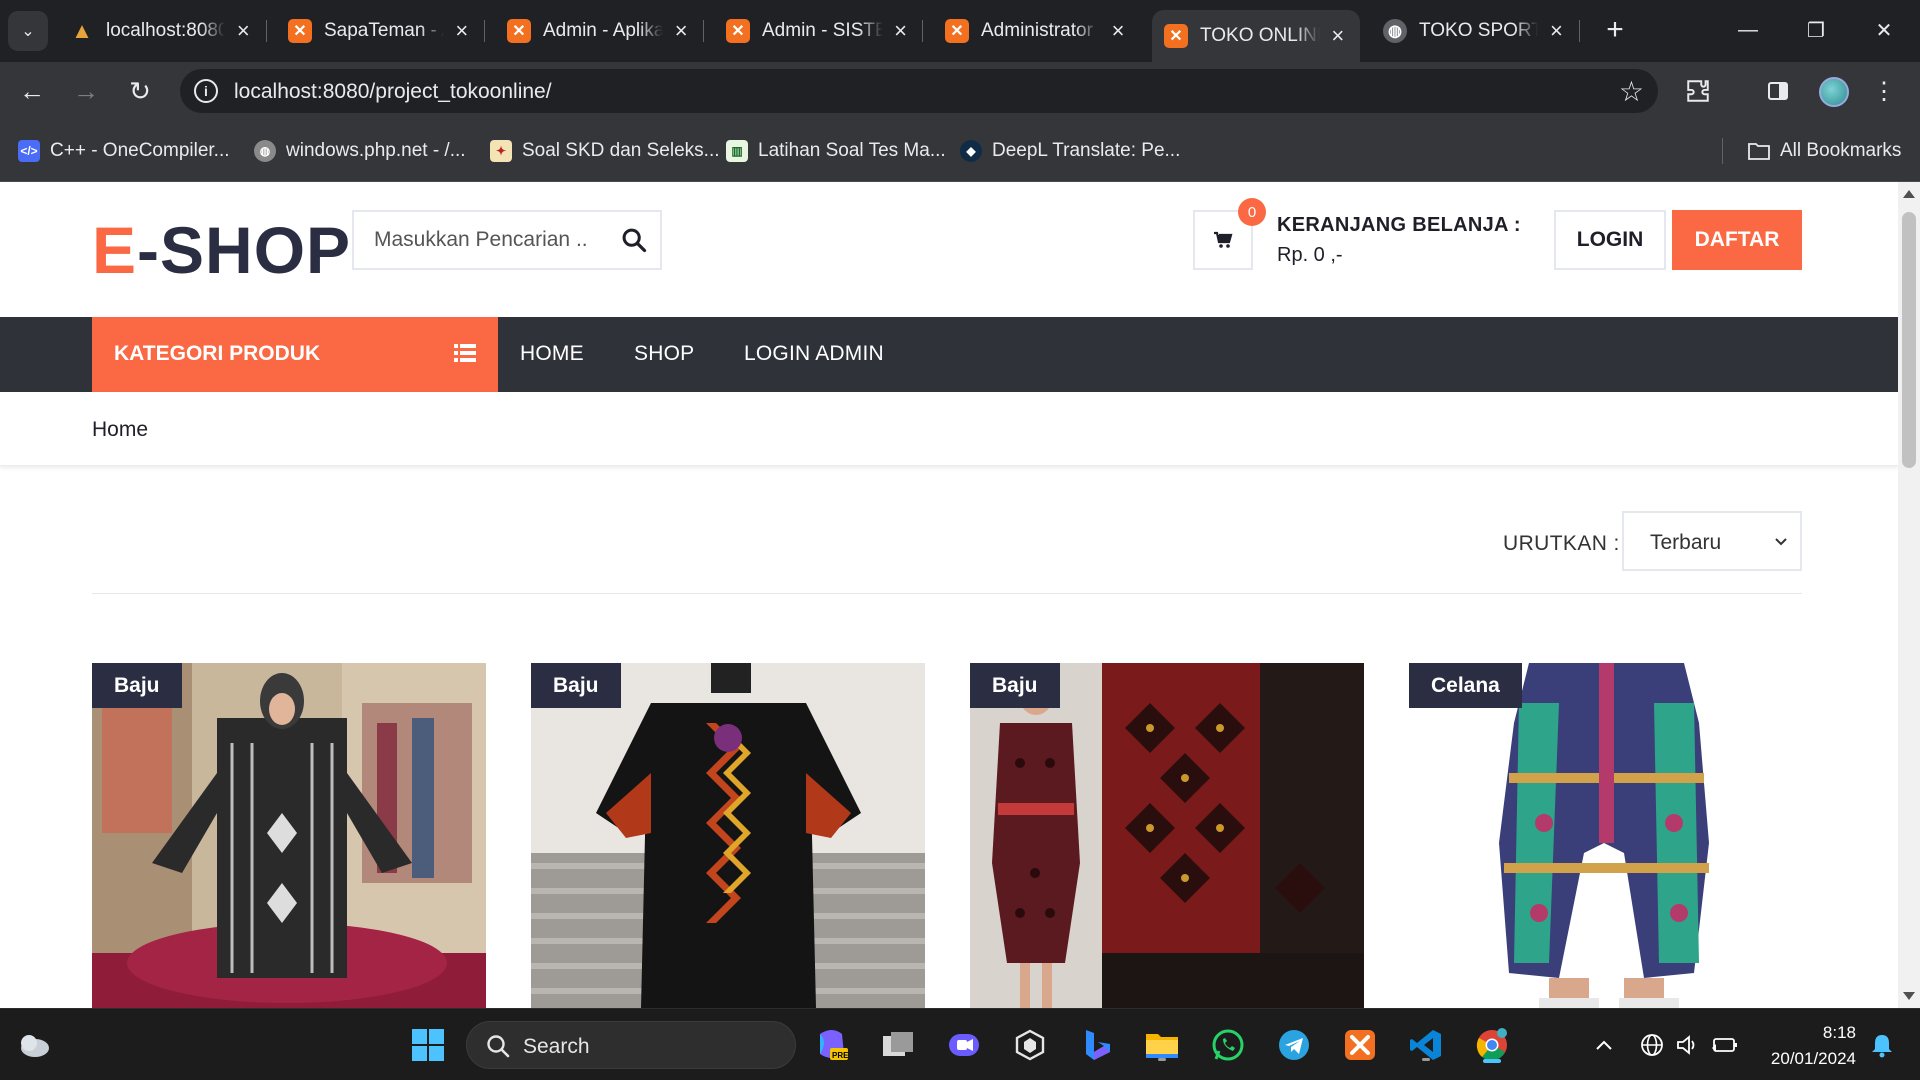  Describe the element at coordinates (818, 31) in the screenshot. I see `tab-admin-sistem: ✕ Admin - SISTEM ×` at that location.